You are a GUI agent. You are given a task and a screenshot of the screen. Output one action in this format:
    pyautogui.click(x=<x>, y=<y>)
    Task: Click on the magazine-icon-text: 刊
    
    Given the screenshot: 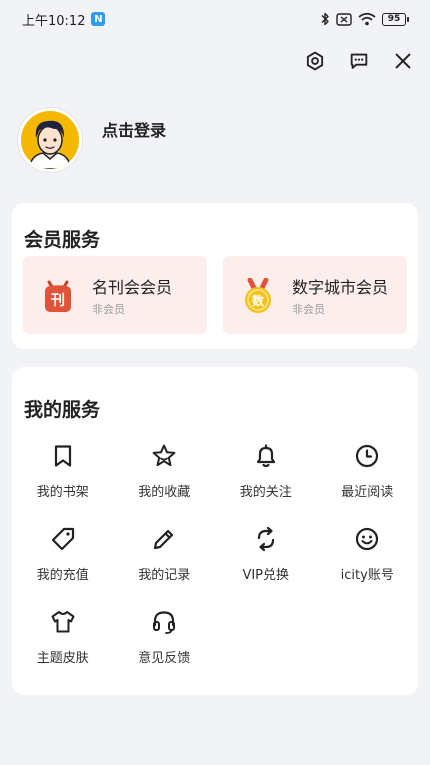 What is the action you would take?
    pyautogui.click(x=58, y=301)
    